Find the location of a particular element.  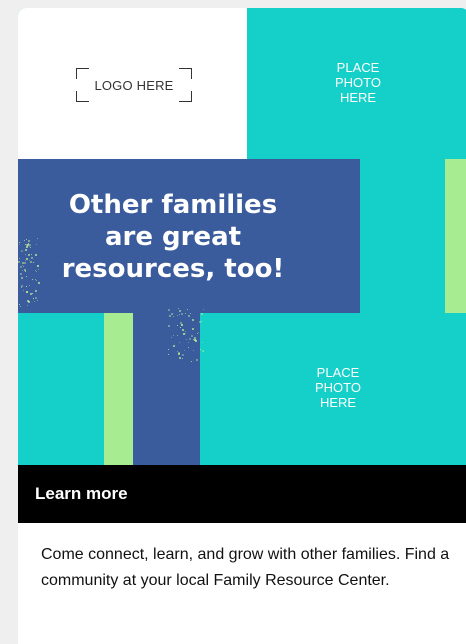

photo-placeholder-top: PLACE PHOTO HERE is located at coordinates (358, 82).